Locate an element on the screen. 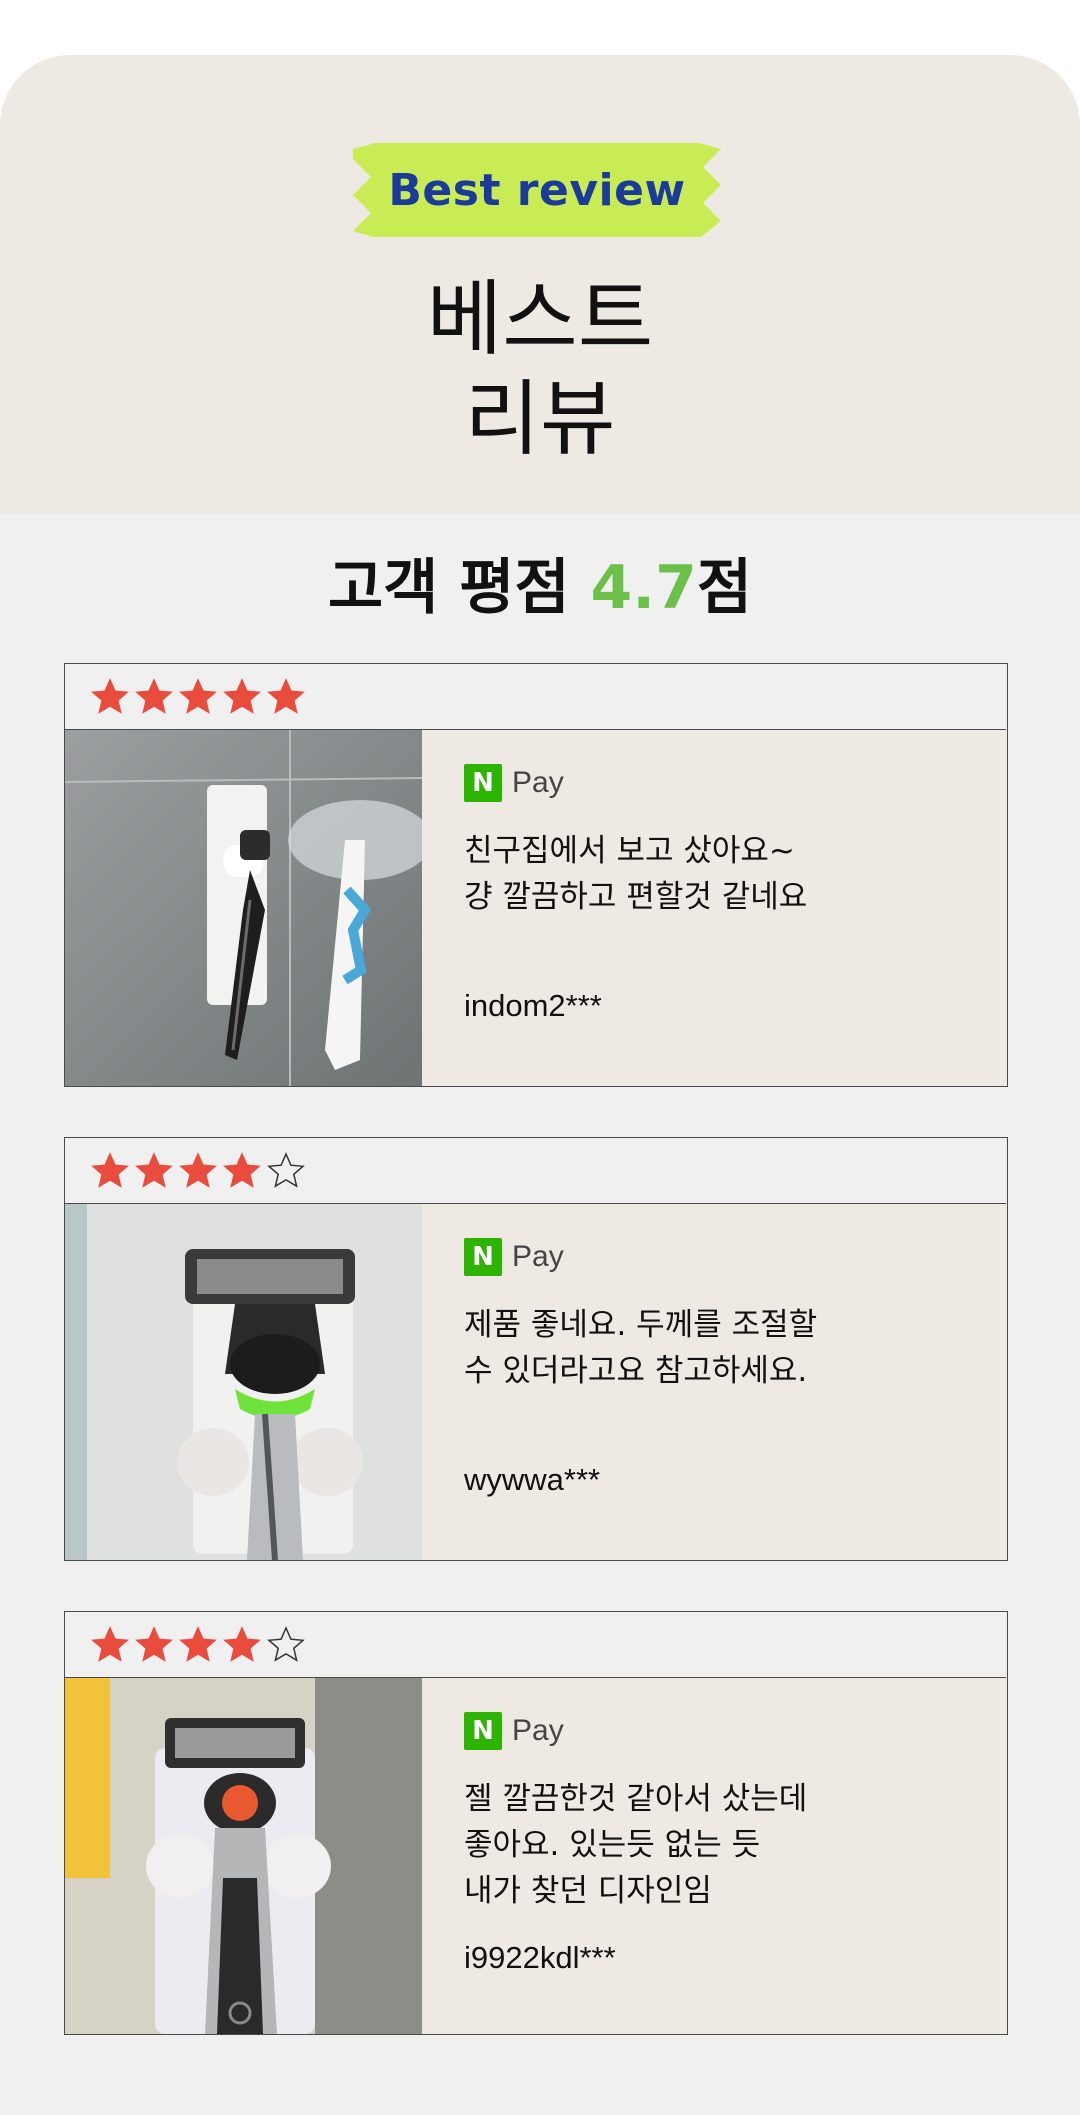 This screenshot has width=1080, height=2115. razor-orange-photo-image is located at coordinates (243, 1856).